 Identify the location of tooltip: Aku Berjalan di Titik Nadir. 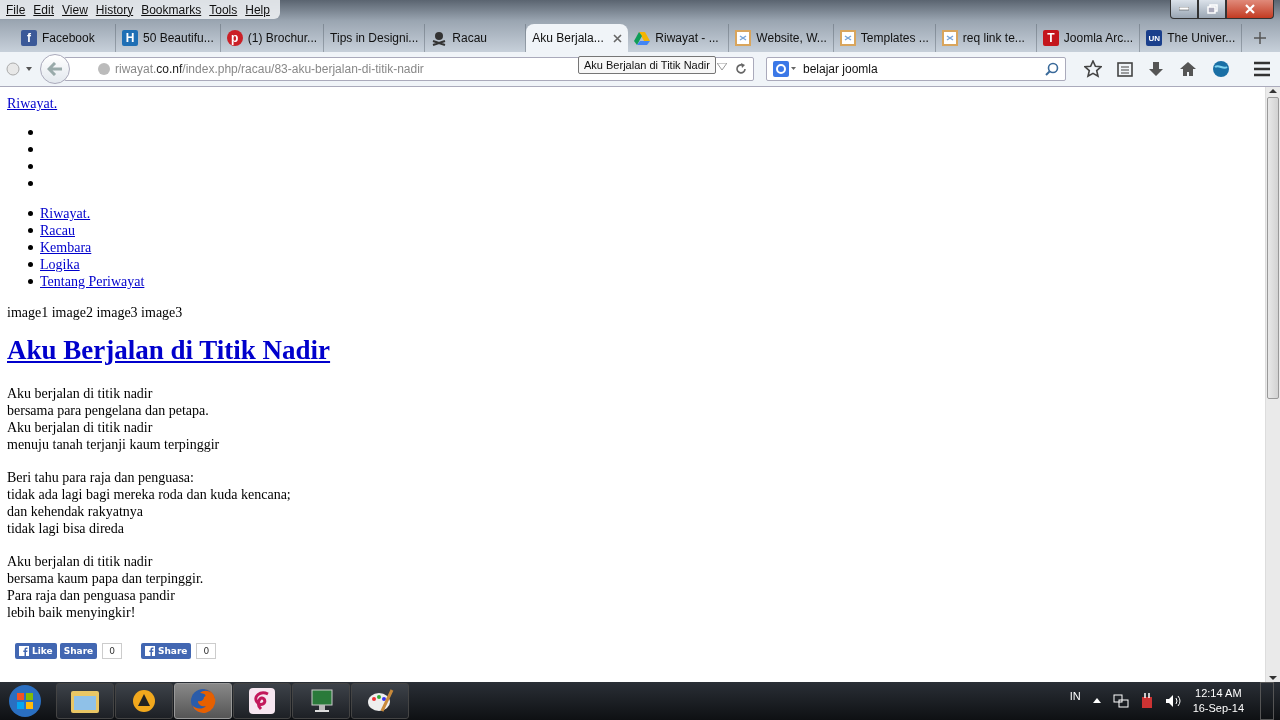
(647, 65).